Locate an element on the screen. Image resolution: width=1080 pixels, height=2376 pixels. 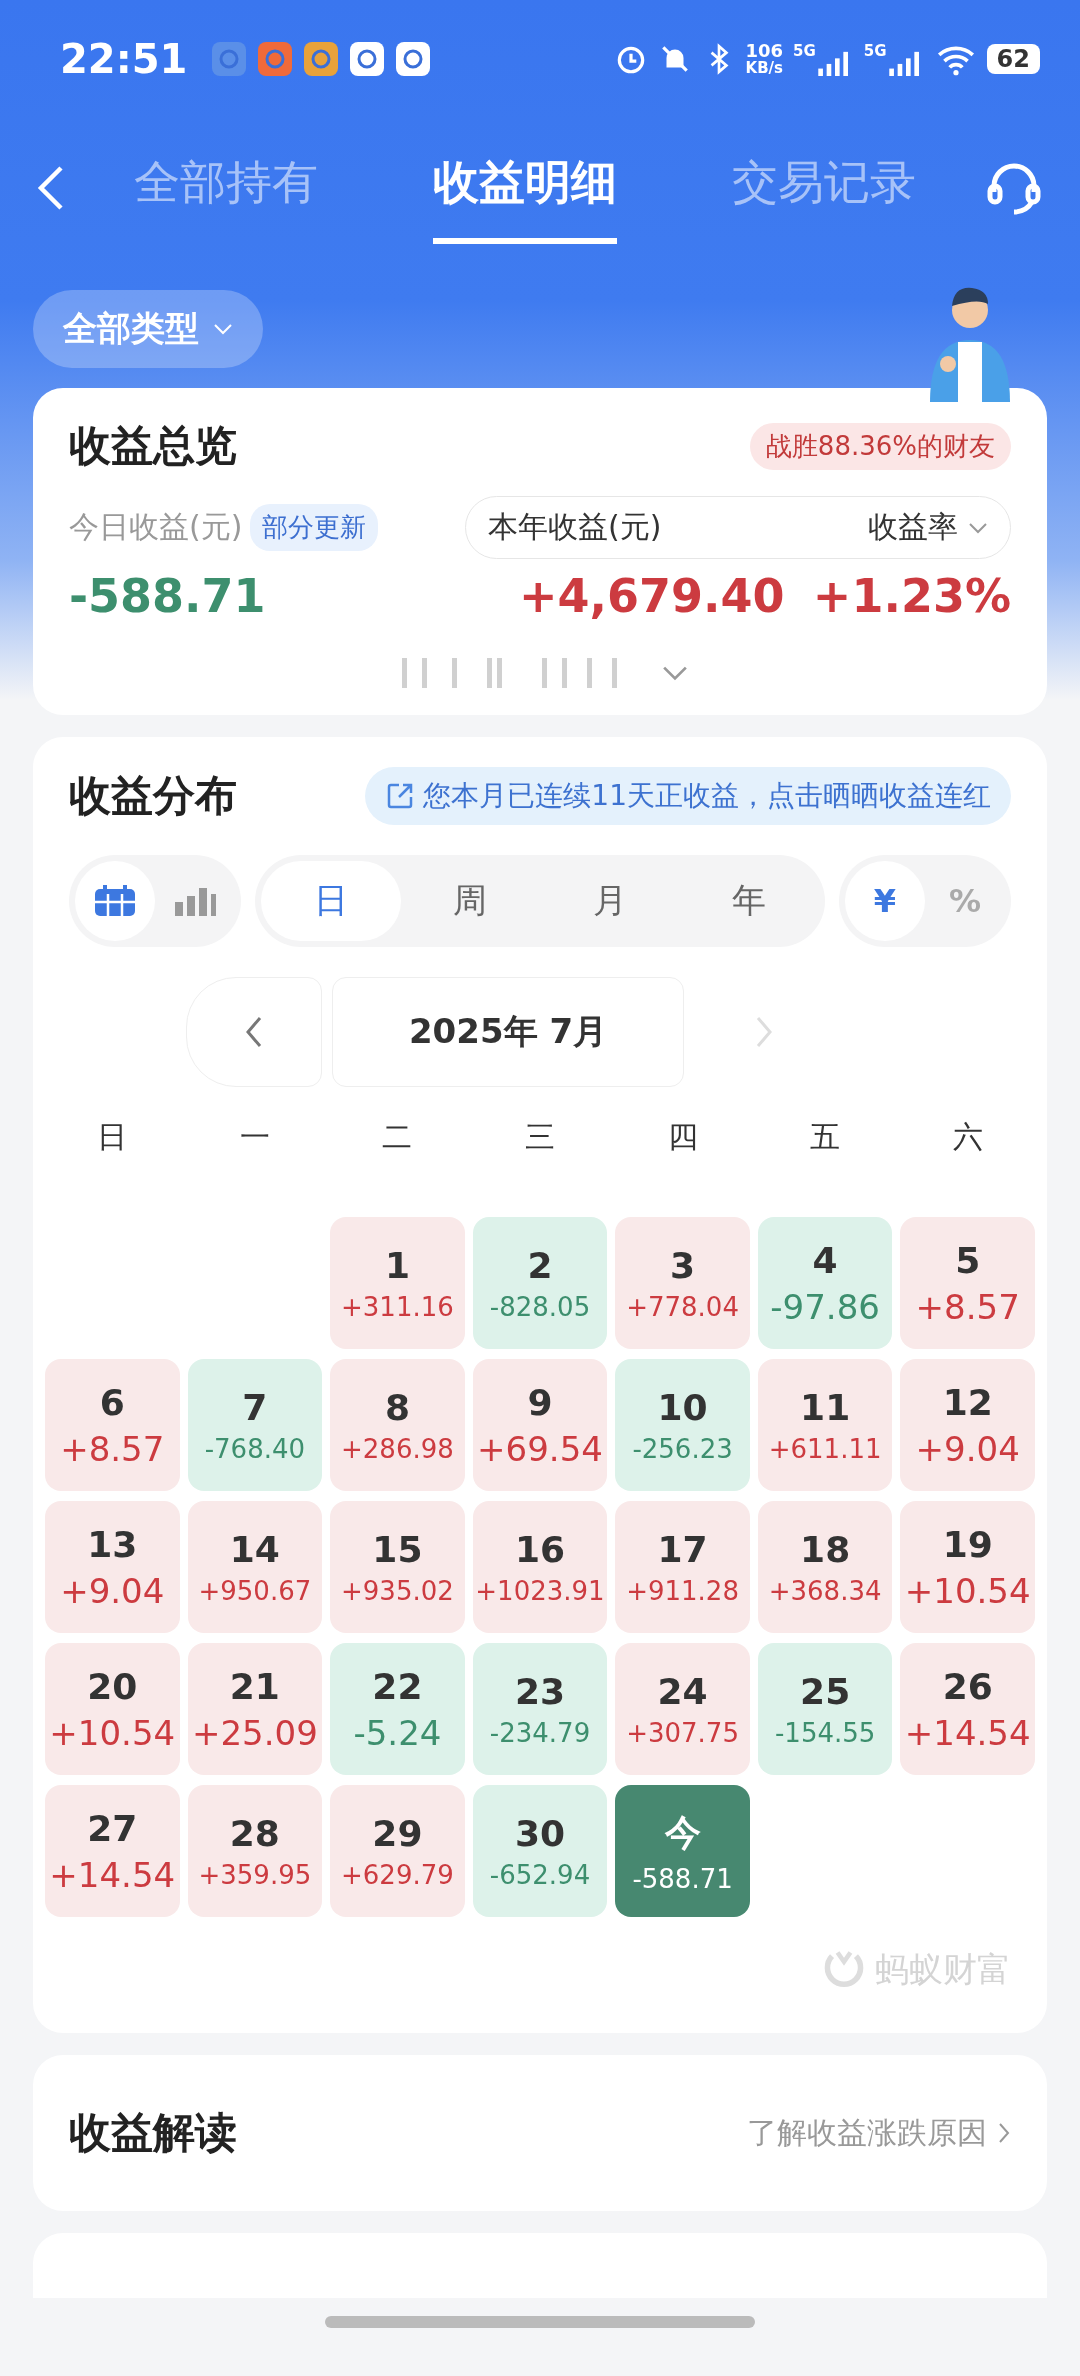
day-profit: +1023.91 is located at coordinates (540, 1590).